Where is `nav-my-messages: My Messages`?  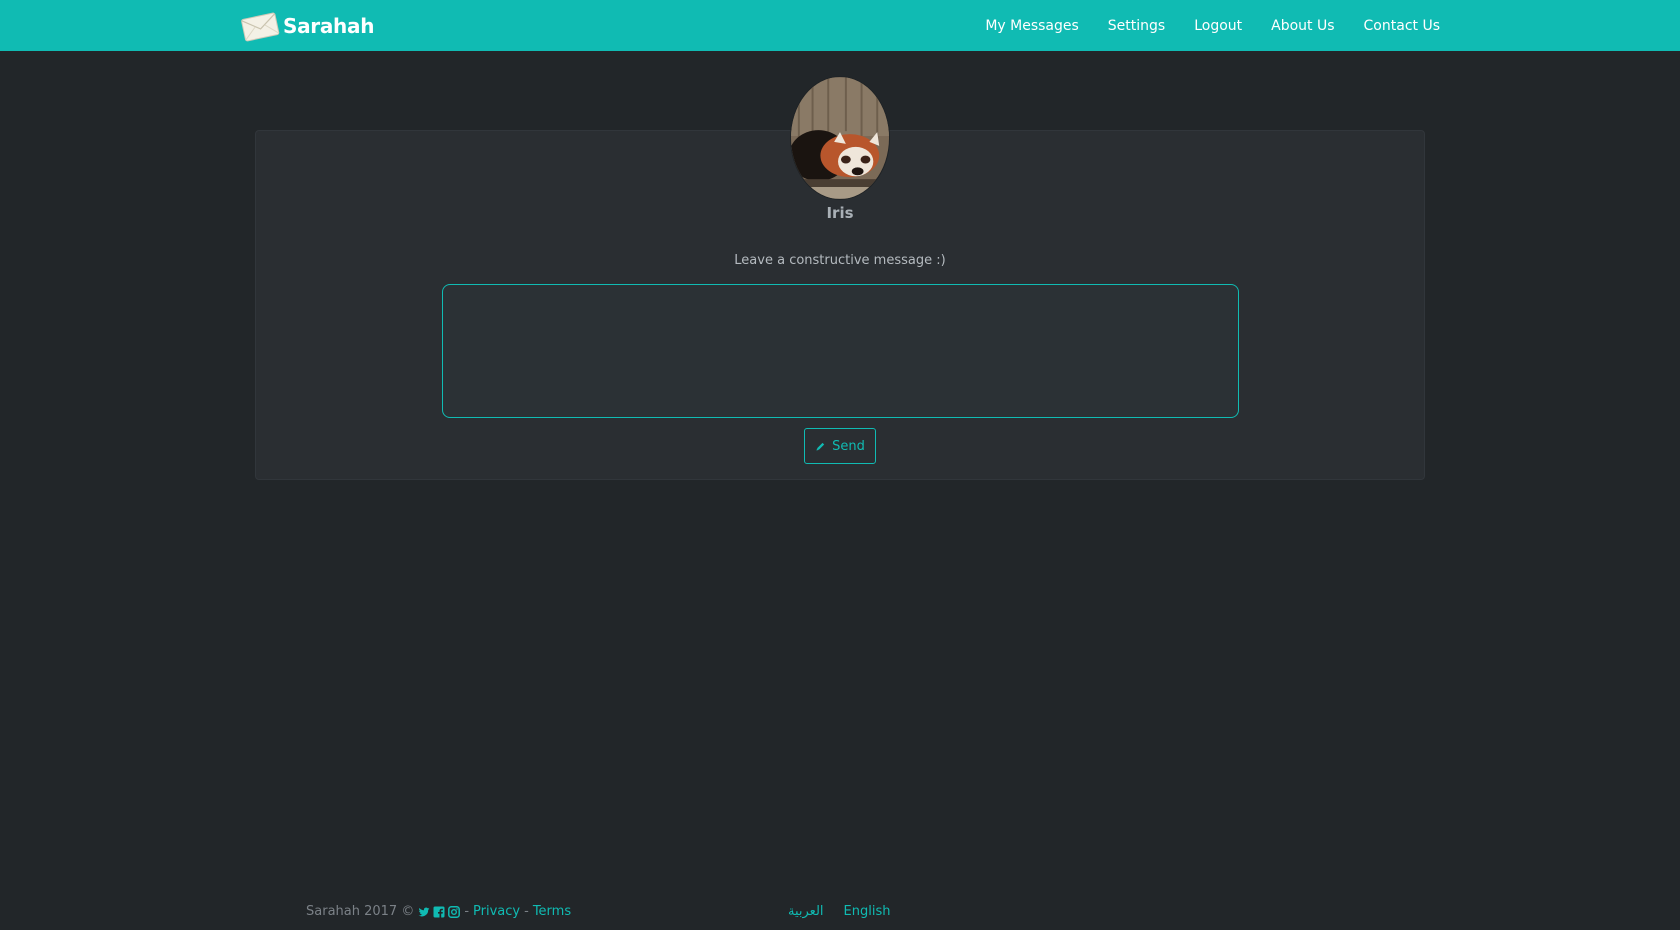 nav-my-messages: My Messages is located at coordinates (1031, 26).